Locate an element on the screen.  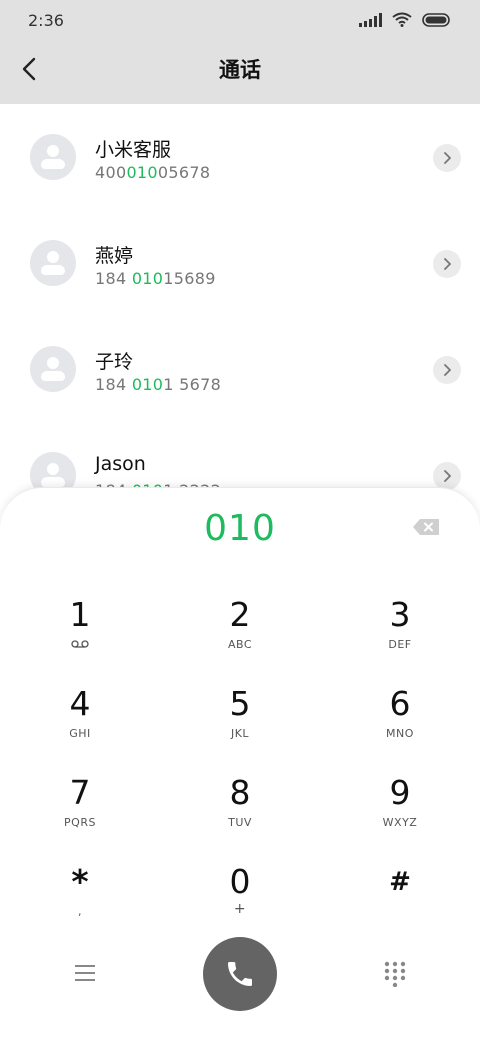
key-7: 7 PQRS is located at coordinates (80, 814).